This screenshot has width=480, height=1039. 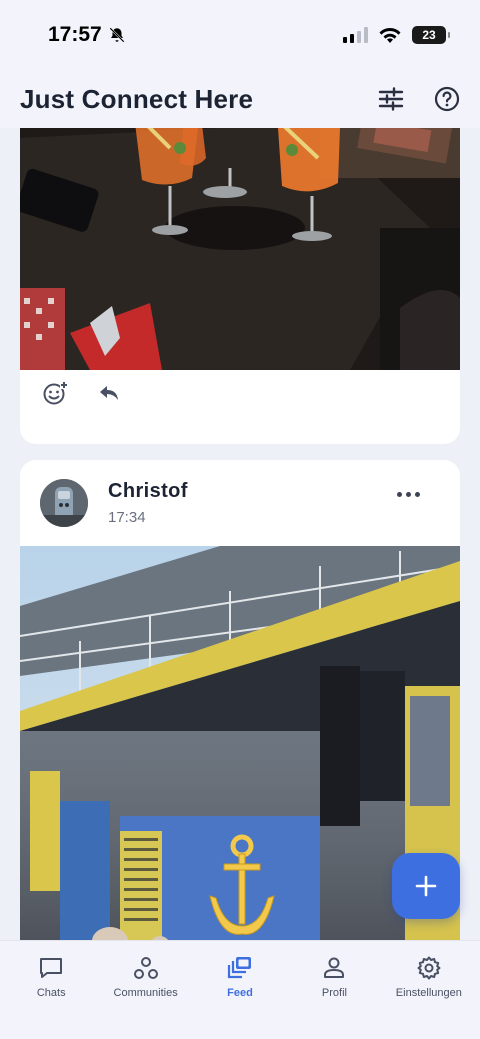 I want to click on status-indicators: 23, so click(x=396, y=35).